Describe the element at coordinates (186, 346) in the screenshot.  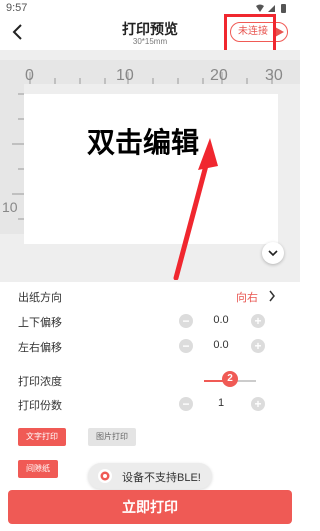
I see `horizontal-offset-minus-button: −` at that location.